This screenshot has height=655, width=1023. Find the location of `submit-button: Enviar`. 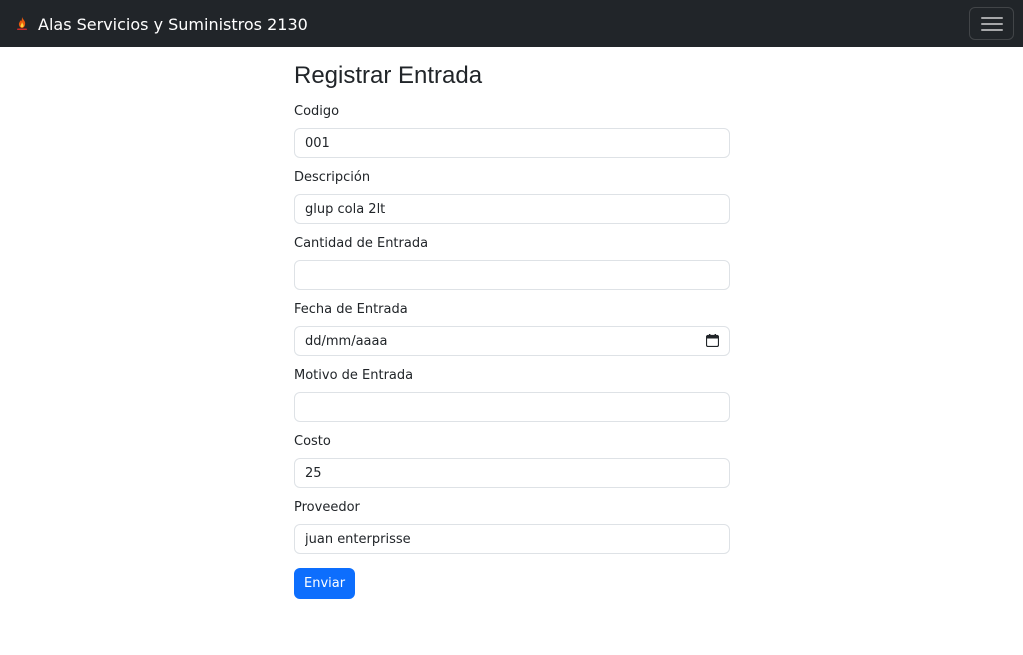

submit-button: Enviar is located at coordinates (325, 583).